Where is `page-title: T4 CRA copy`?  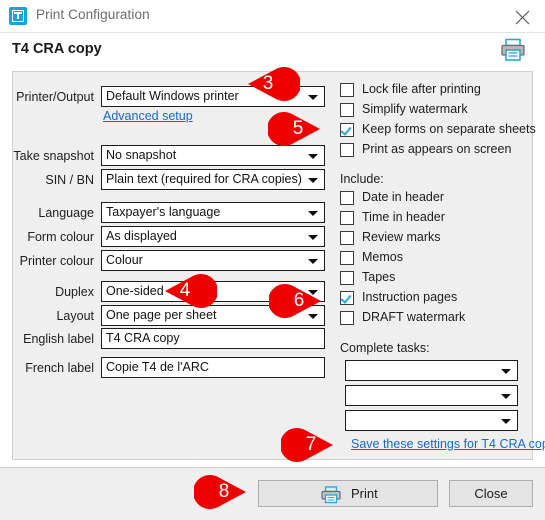
page-title: T4 CRA copy is located at coordinates (57, 49).